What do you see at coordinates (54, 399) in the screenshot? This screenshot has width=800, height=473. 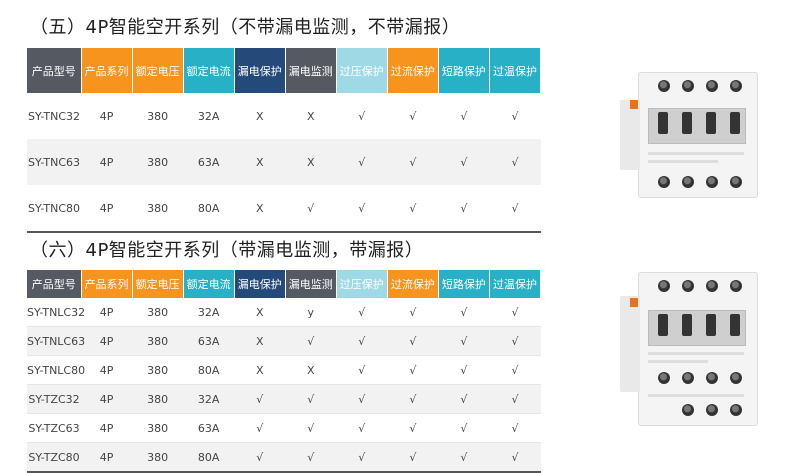 I see `table-cell: SY-TZC32` at bounding box center [54, 399].